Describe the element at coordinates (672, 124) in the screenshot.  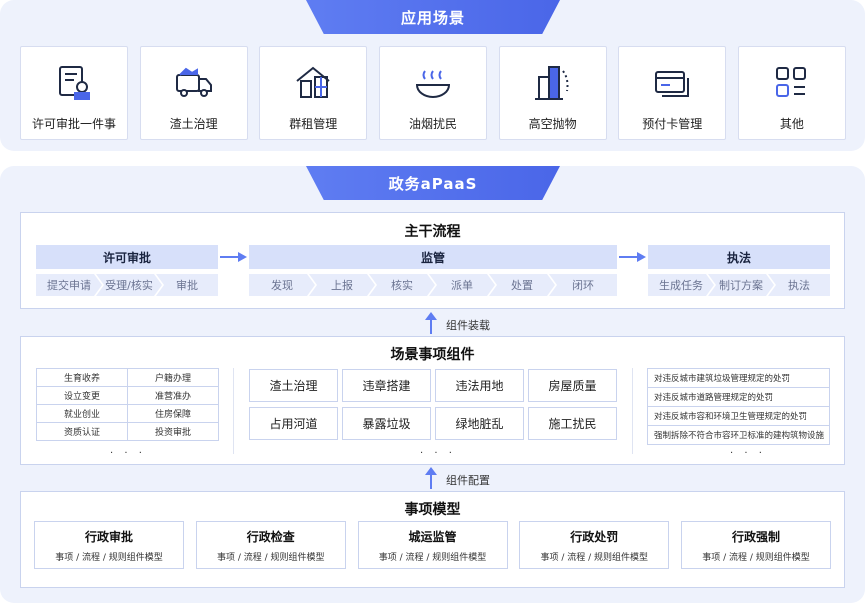
I see `scene-label: 预付卡管理` at that location.